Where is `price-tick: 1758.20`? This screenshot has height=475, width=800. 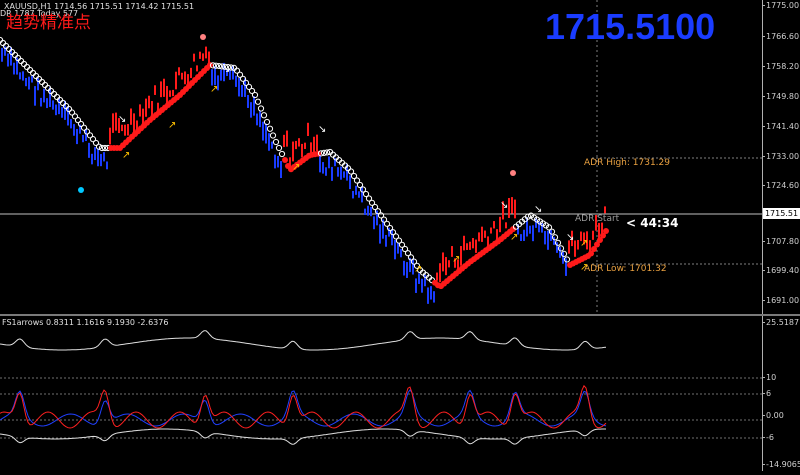
price-tick: 1758.20 is located at coordinates (780, 66).